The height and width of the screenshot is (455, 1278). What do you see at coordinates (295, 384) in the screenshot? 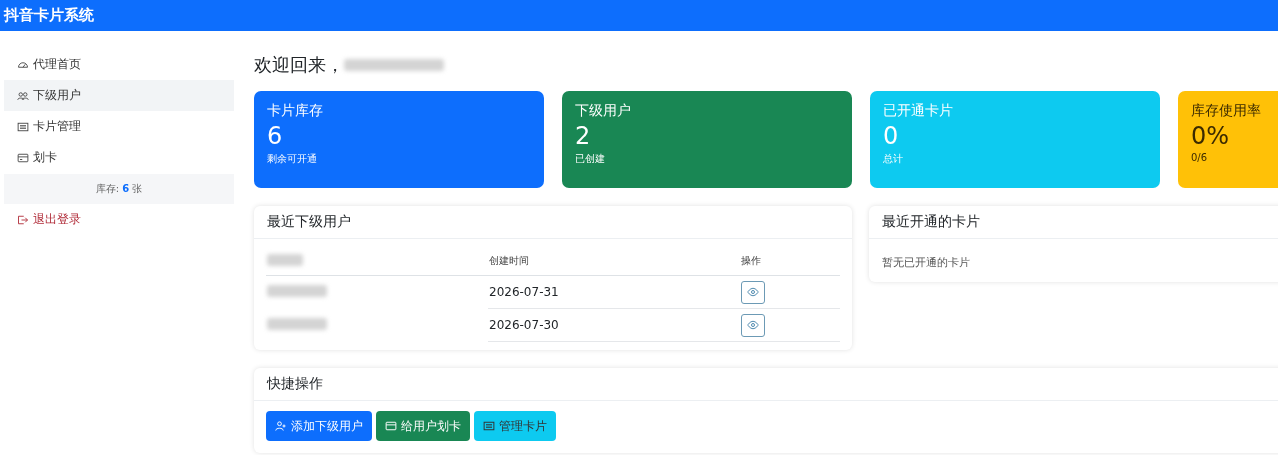
I see `panel-title: 快捷操作` at bounding box center [295, 384].